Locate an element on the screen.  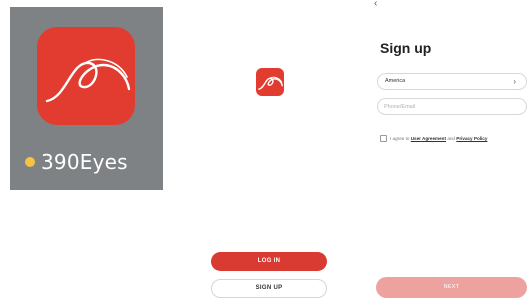
app-name: 390Eyes is located at coordinates (84, 162).